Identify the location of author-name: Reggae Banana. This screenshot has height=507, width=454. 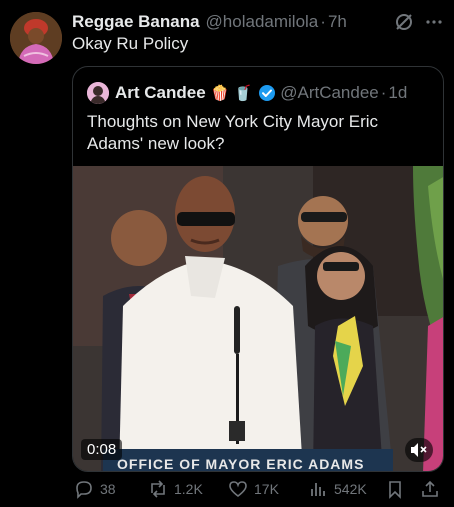
(136, 22).